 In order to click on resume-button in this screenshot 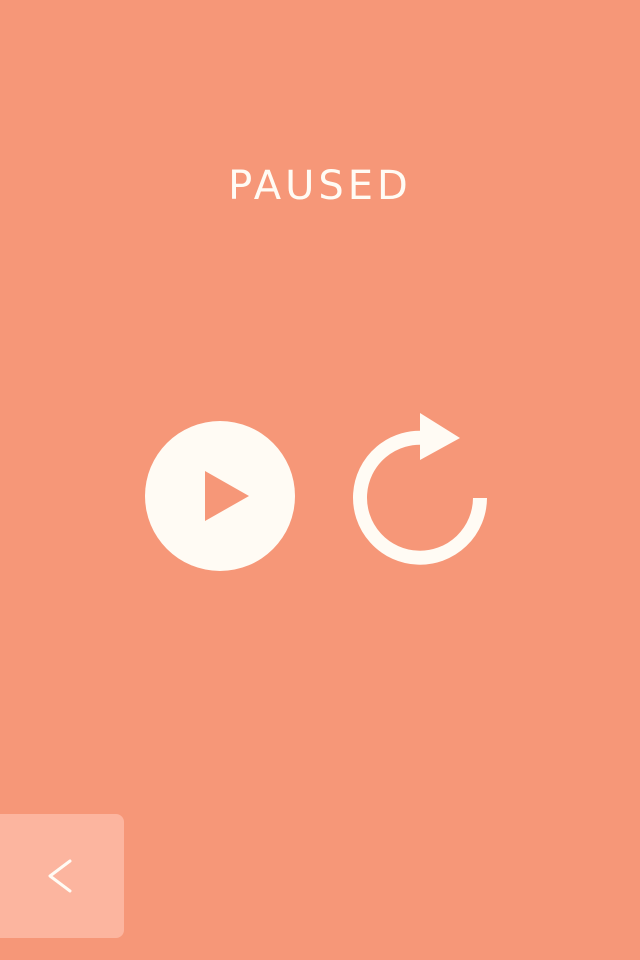, I will do `click(220, 496)`.